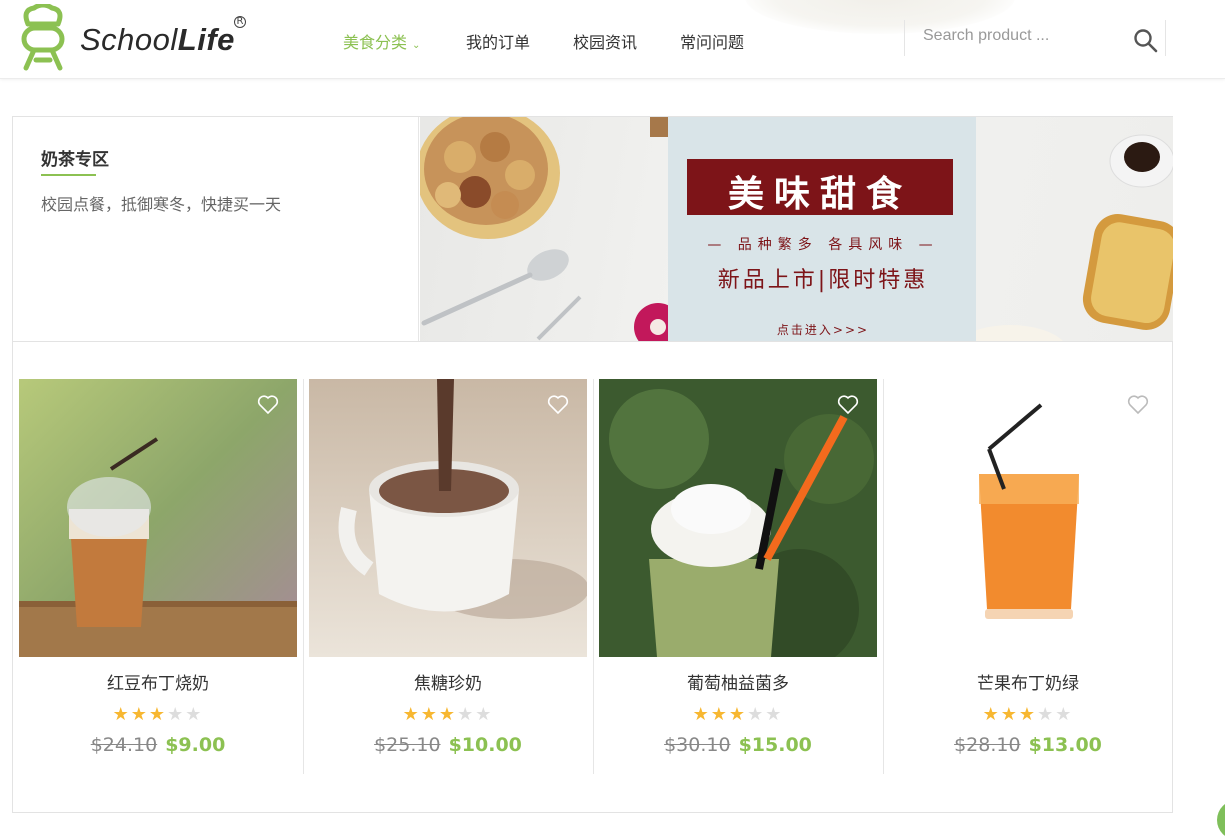  I want to click on sale-price: $9.00, so click(195, 745).